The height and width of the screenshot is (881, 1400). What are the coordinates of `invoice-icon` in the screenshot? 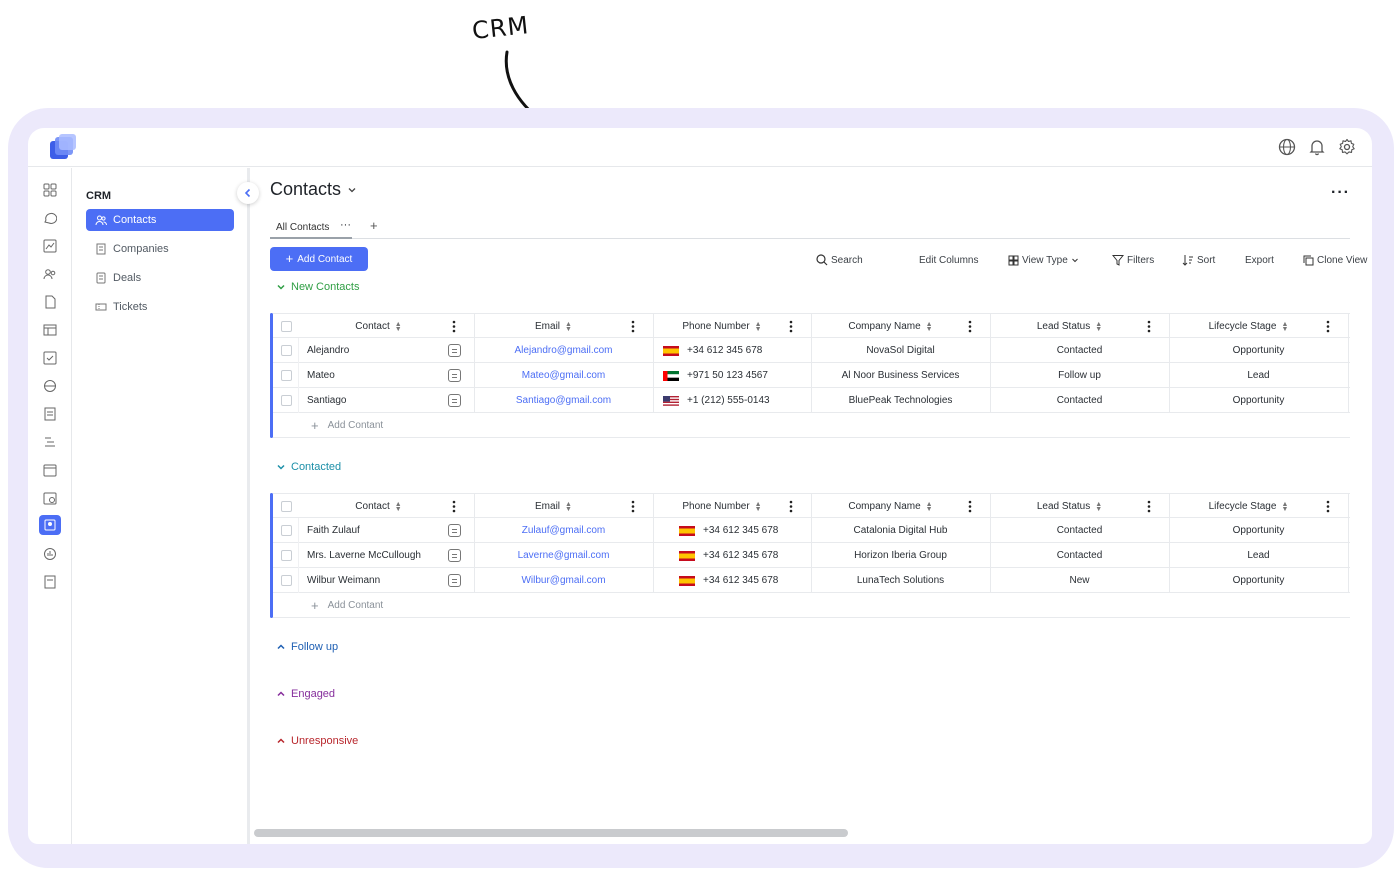 It's located at (50, 414).